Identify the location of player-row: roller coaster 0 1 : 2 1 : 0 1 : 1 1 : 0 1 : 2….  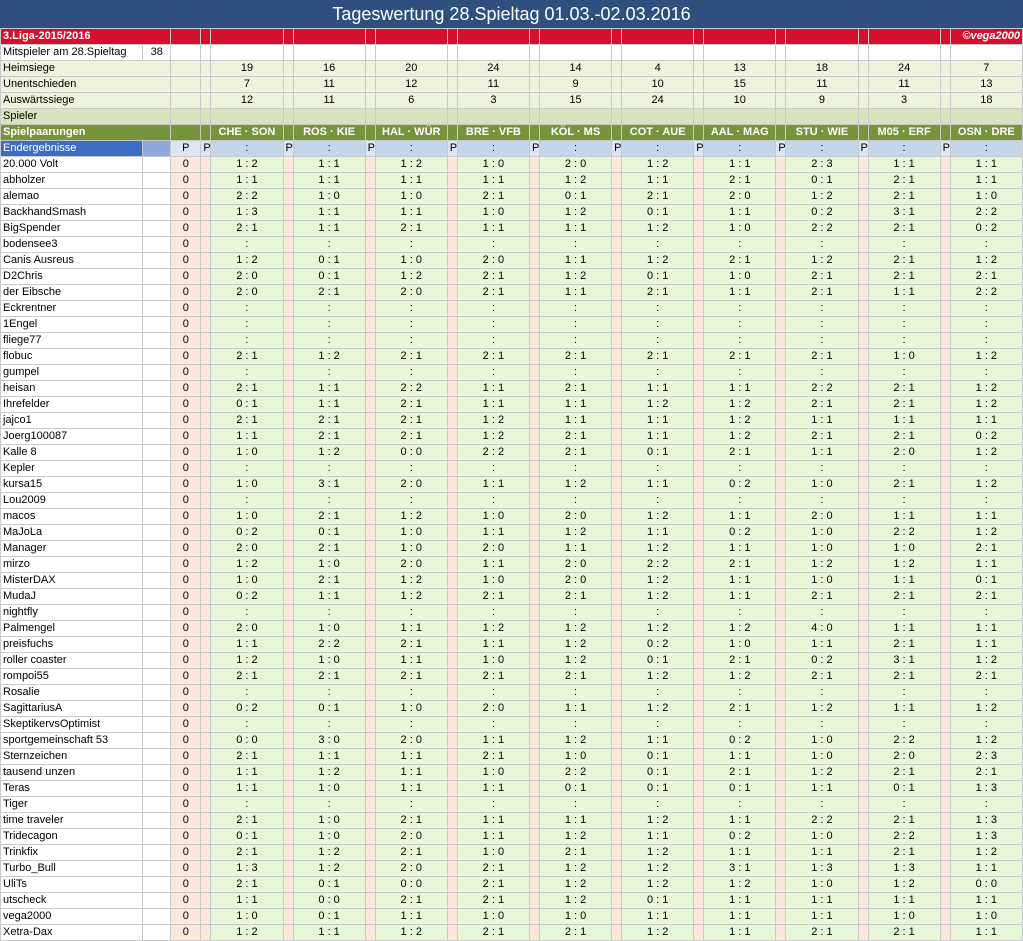
(511, 660).